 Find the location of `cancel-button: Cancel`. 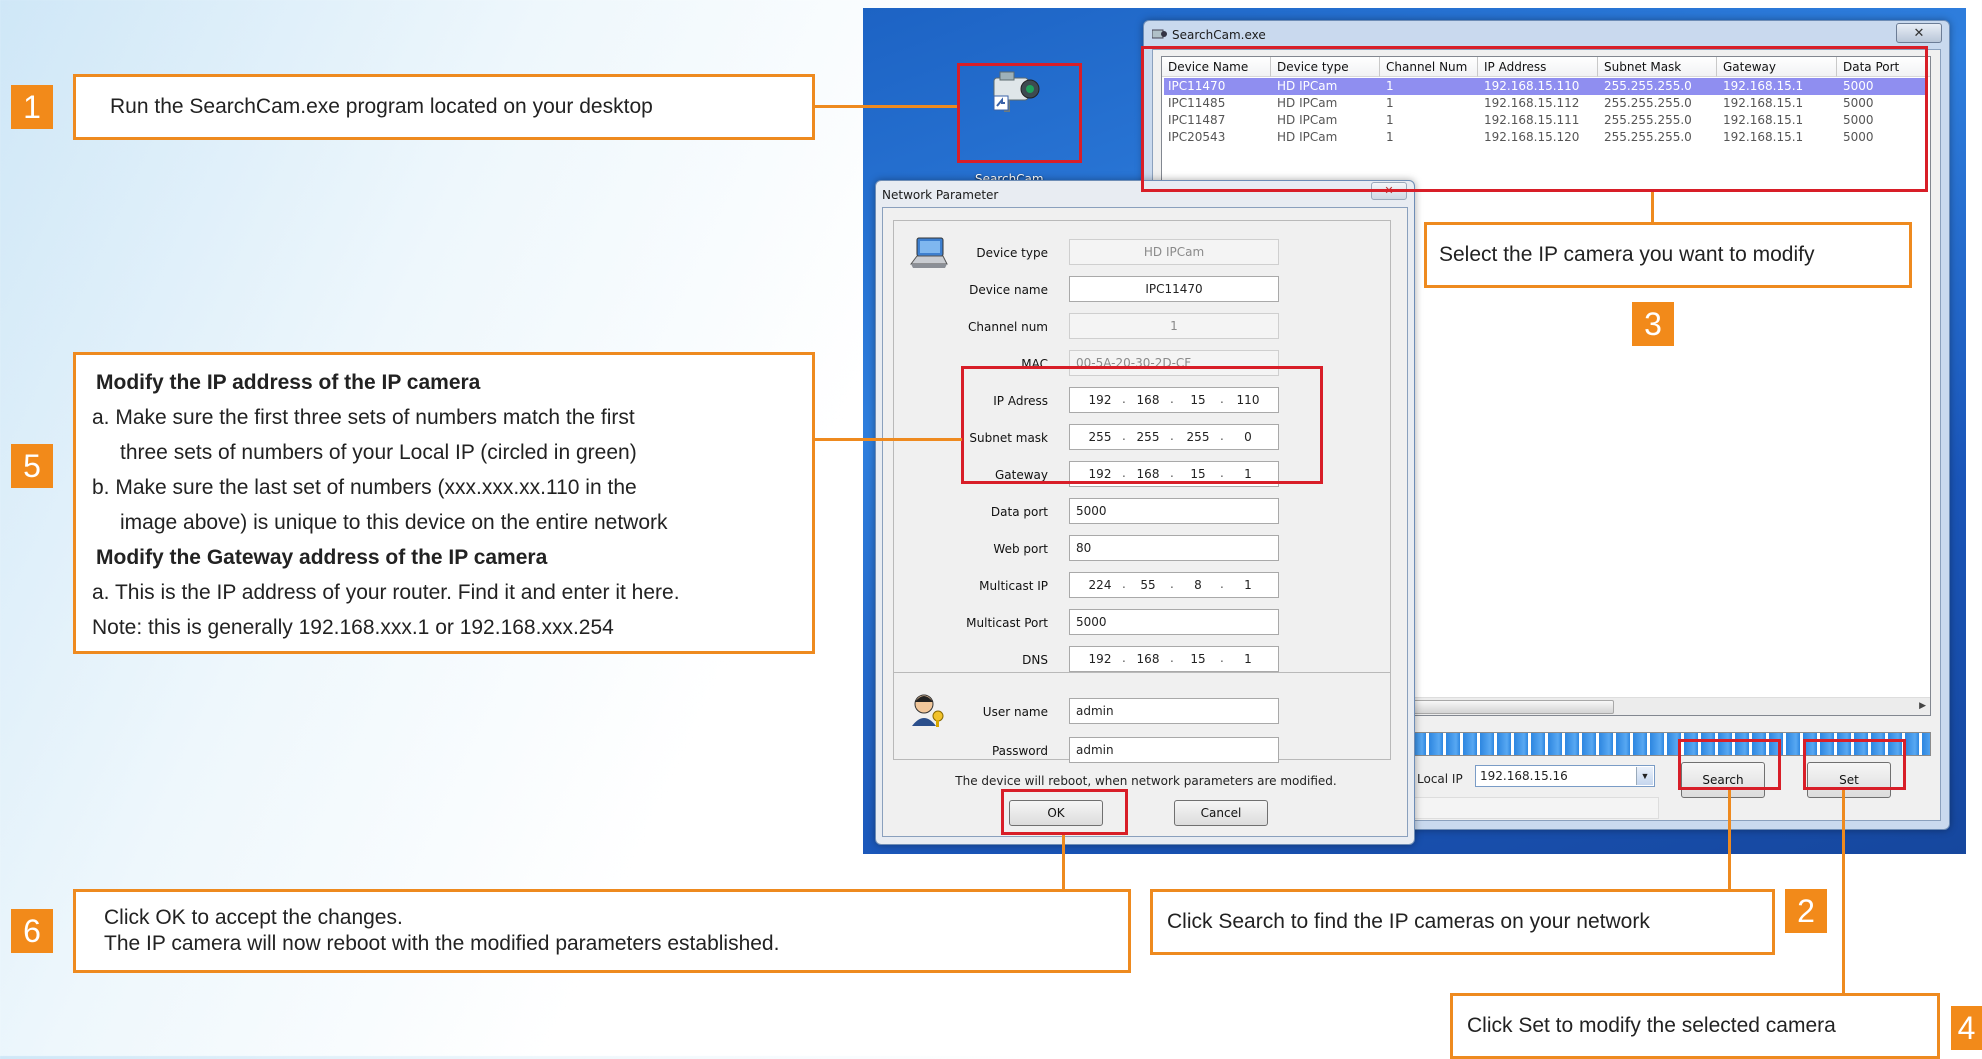

cancel-button: Cancel is located at coordinates (1221, 813).